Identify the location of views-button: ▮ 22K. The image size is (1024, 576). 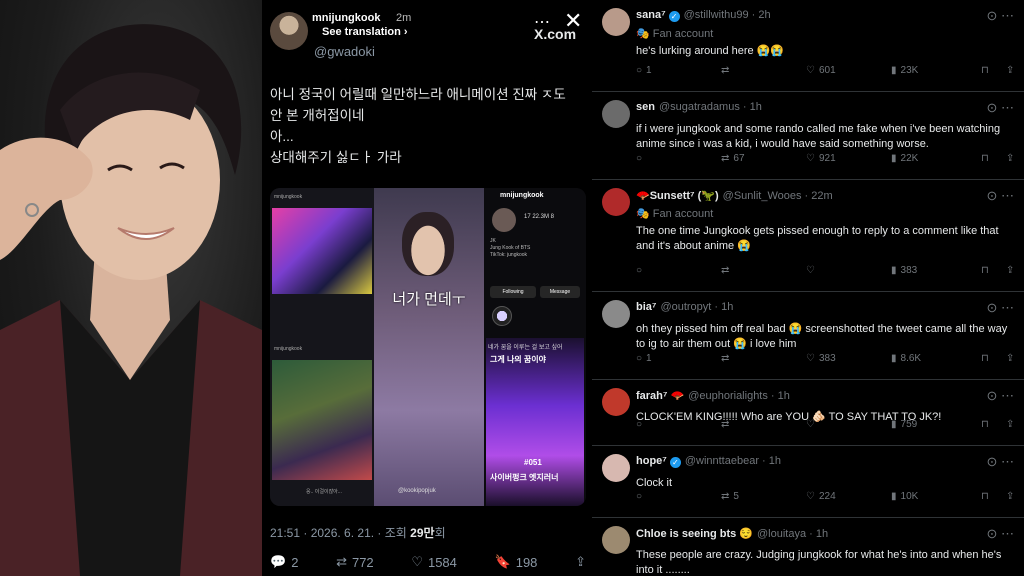
(904, 158).